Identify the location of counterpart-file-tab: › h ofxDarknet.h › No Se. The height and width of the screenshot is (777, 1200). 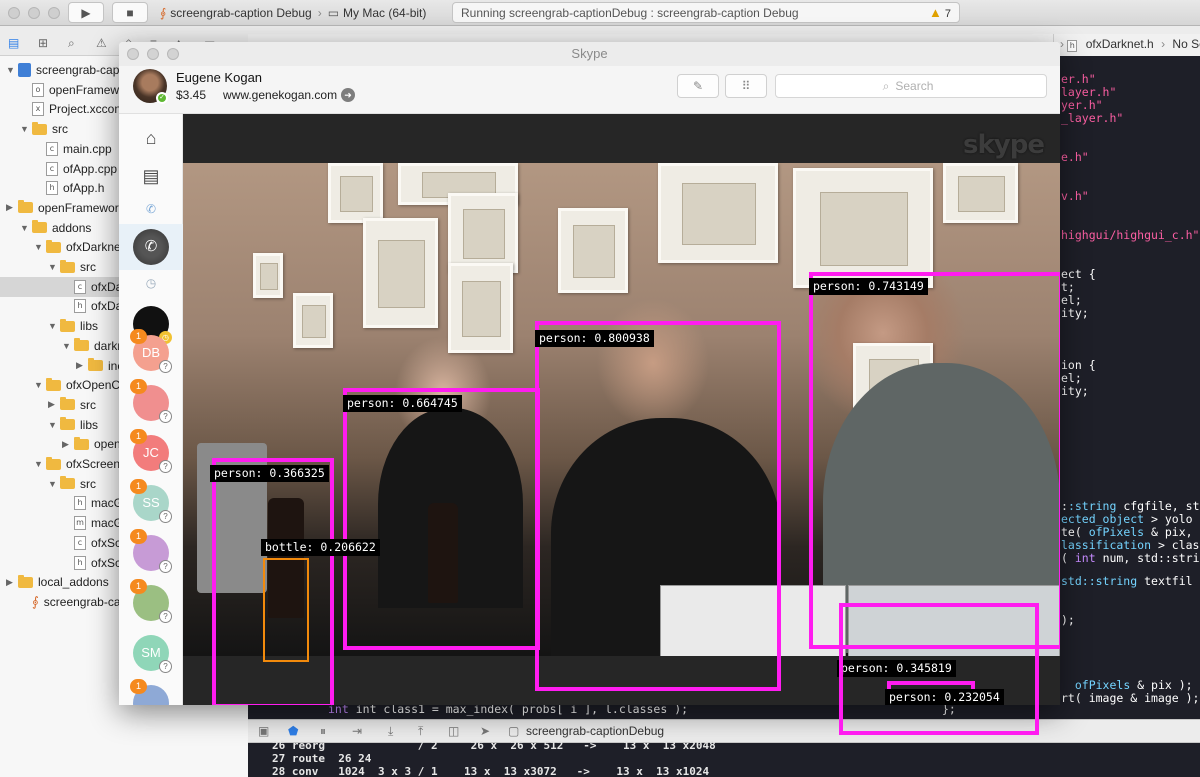
(1126, 45).